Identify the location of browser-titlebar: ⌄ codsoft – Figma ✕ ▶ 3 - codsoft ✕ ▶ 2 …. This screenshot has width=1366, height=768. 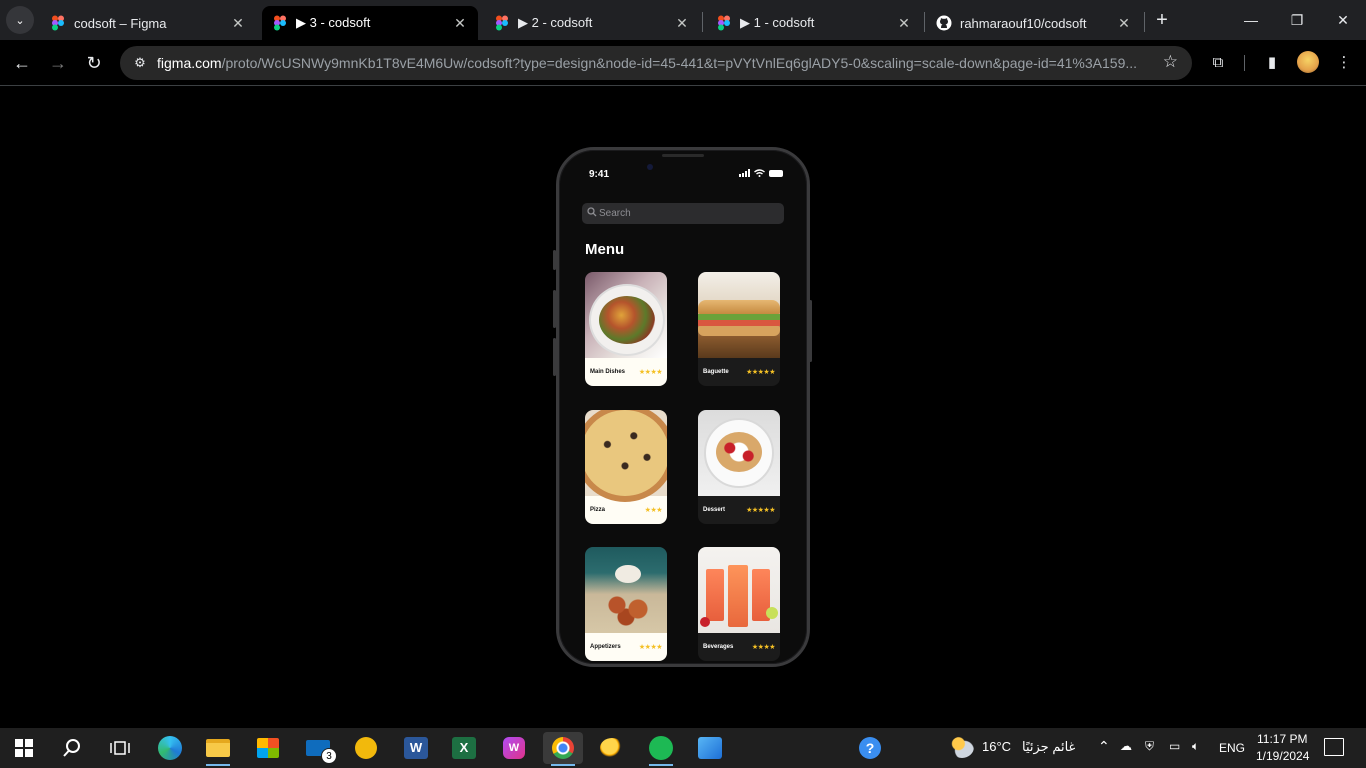
(683, 20).